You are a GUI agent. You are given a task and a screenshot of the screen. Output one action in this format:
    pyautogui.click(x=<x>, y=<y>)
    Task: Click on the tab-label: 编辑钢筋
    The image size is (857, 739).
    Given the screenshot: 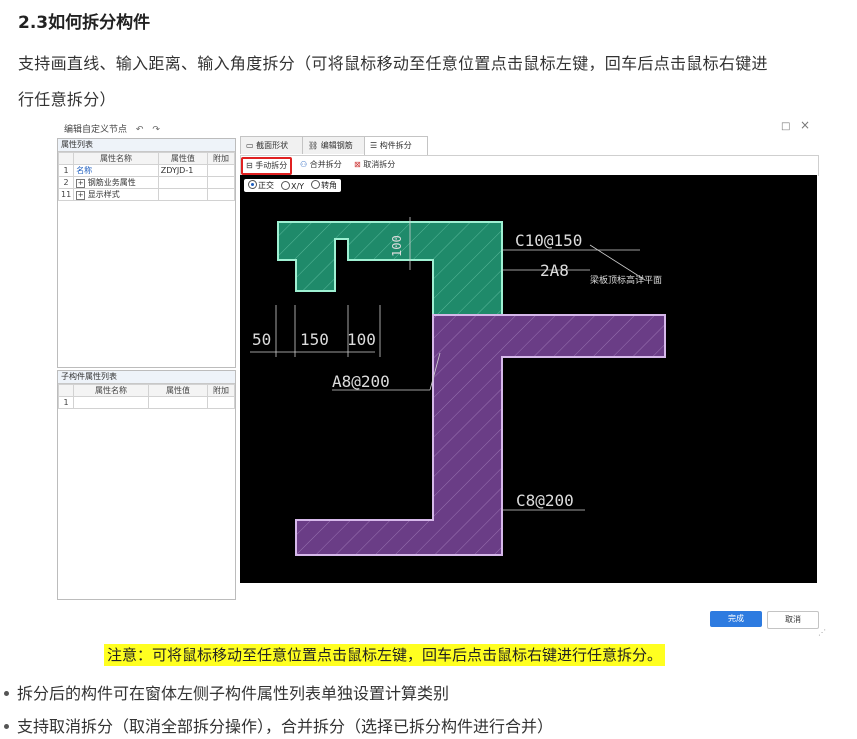 What is the action you would take?
    pyautogui.click(x=336, y=145)
    